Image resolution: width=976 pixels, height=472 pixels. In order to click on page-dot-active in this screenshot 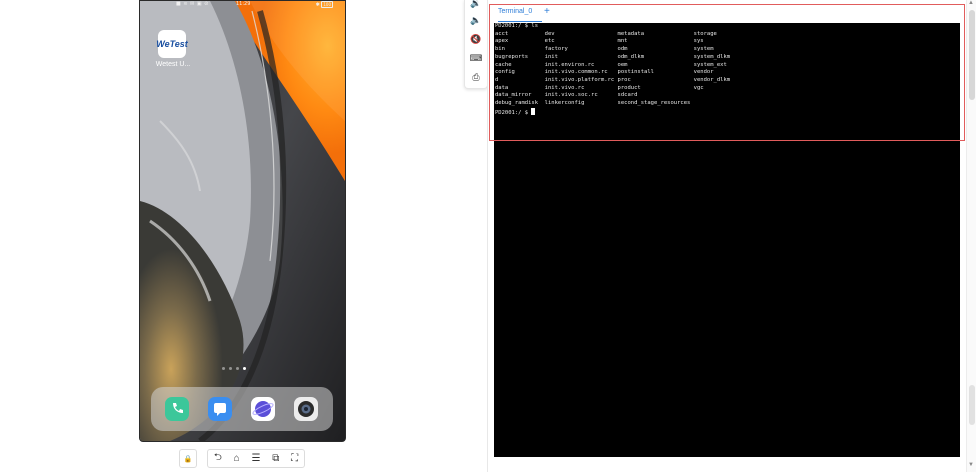, I will do `click(244, 368)`.